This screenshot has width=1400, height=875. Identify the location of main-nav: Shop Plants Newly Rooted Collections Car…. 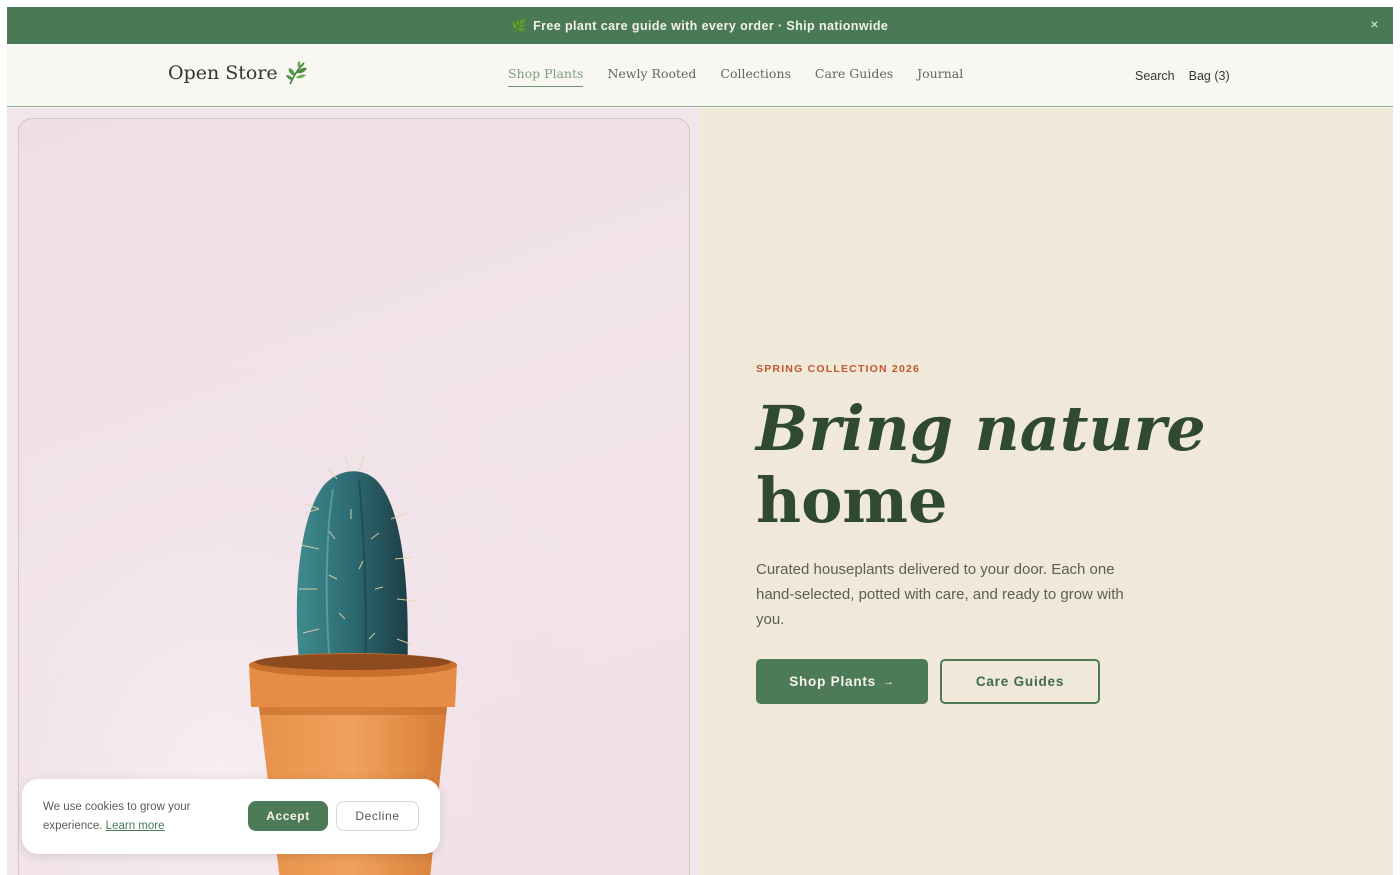
(747, 76).